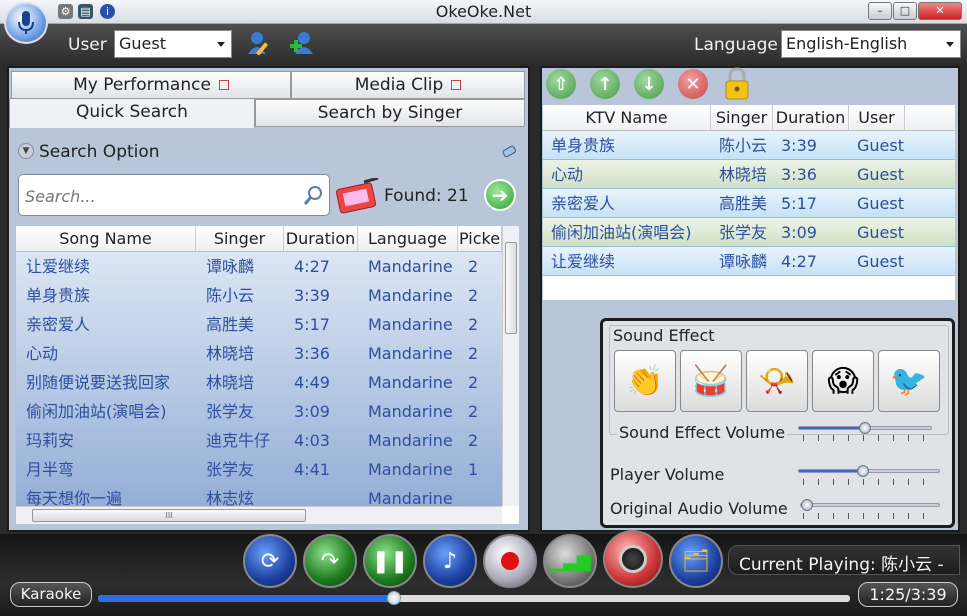 The image size is (967, 616). Describe the element at coordinates (693, 84) in the screenshot. I see `remove-icon: ✕` at that location.